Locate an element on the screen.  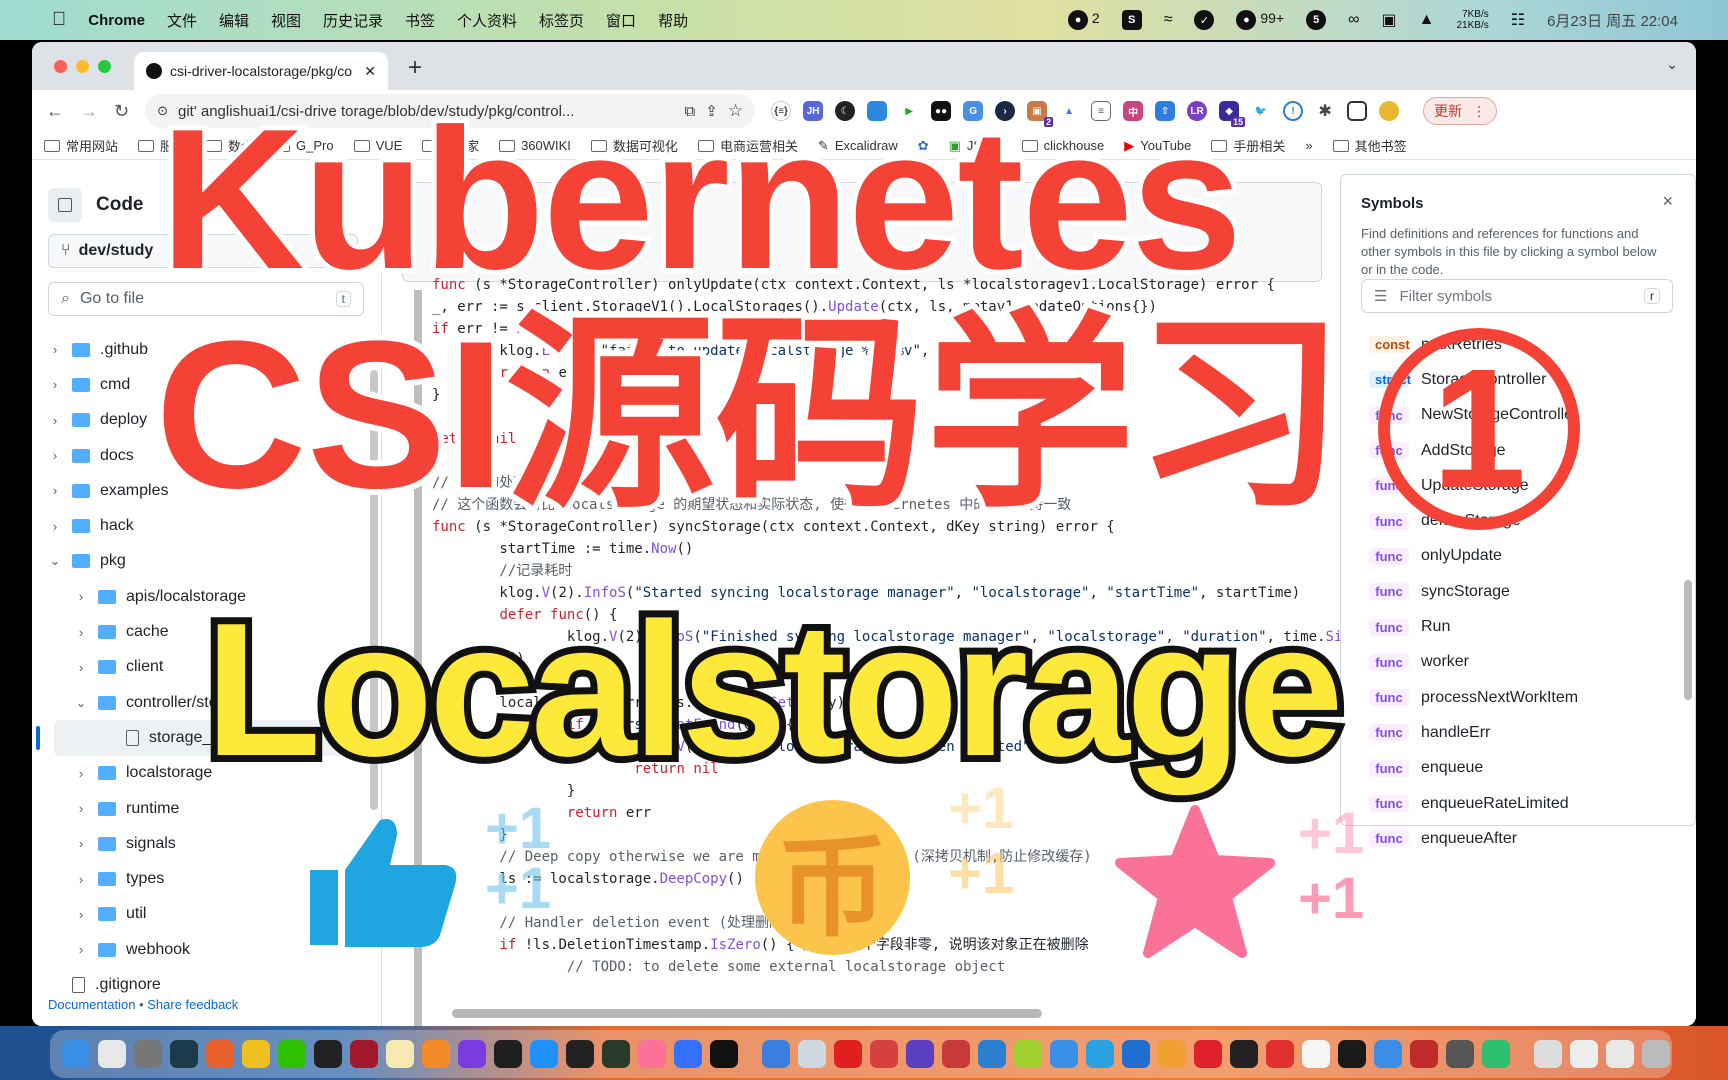
dock-app-system-settings-icon is located at coordinates (148, 1054).